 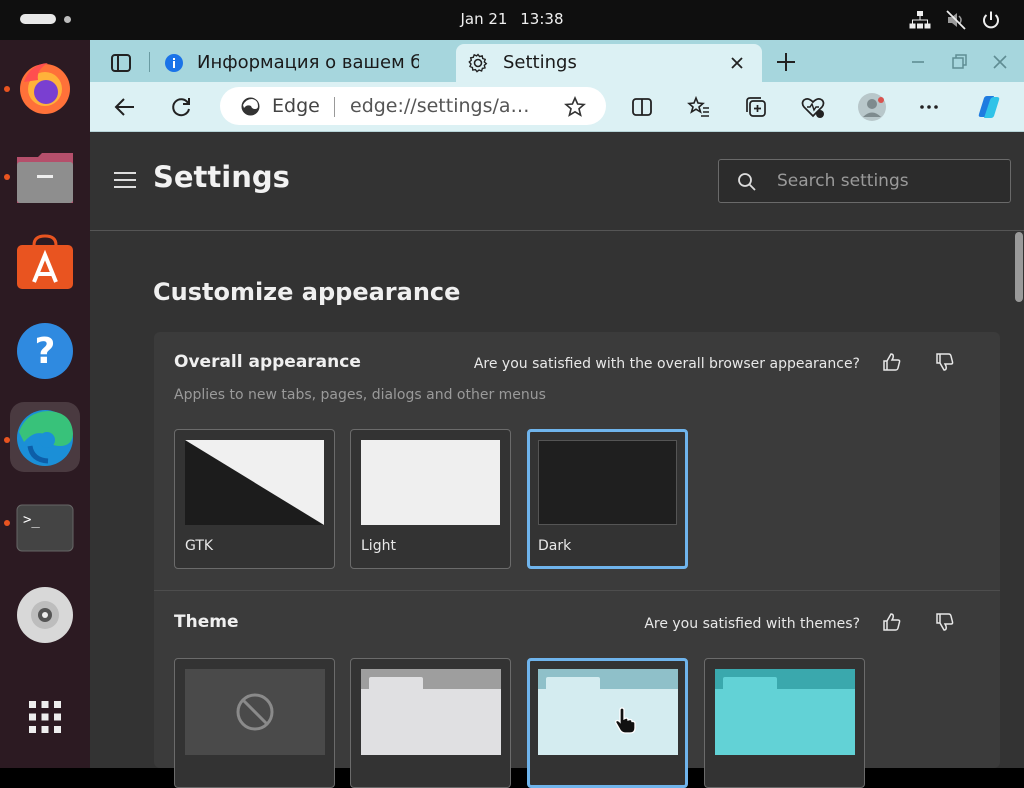 I want to click on appearance-option-light: Light, so click(x=430, y=499).